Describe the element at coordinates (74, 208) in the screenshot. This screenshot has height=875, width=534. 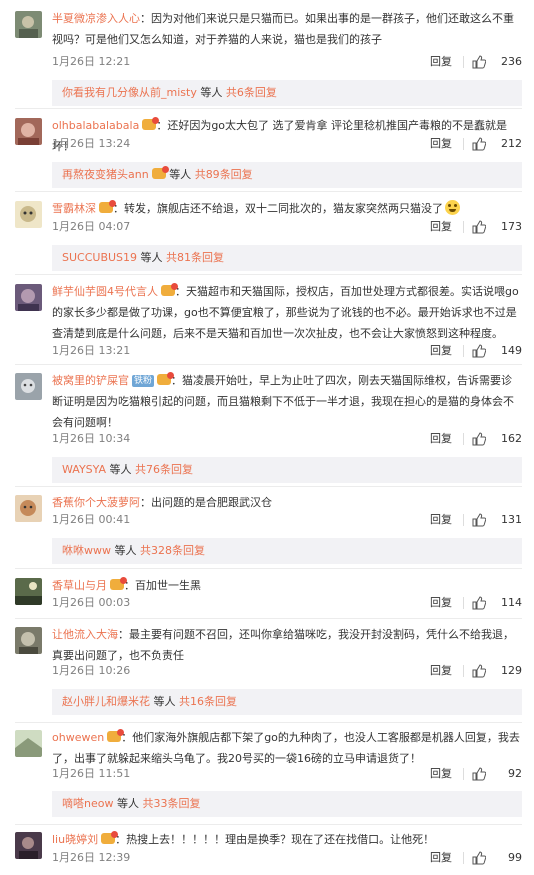
I see `username-link: 雪霸林深` at that location.